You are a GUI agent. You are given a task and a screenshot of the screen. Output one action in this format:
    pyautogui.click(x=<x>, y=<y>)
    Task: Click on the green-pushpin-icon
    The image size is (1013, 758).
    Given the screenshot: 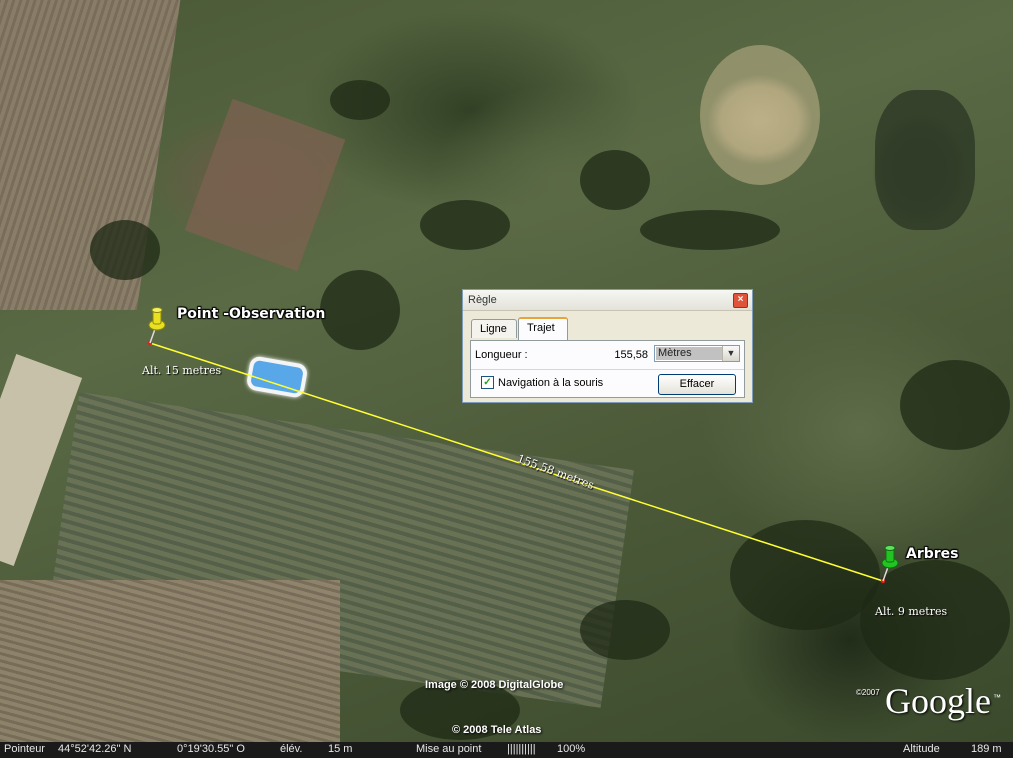 What is the action you would take?
    pyautogui.click(x=890, y=563)
    